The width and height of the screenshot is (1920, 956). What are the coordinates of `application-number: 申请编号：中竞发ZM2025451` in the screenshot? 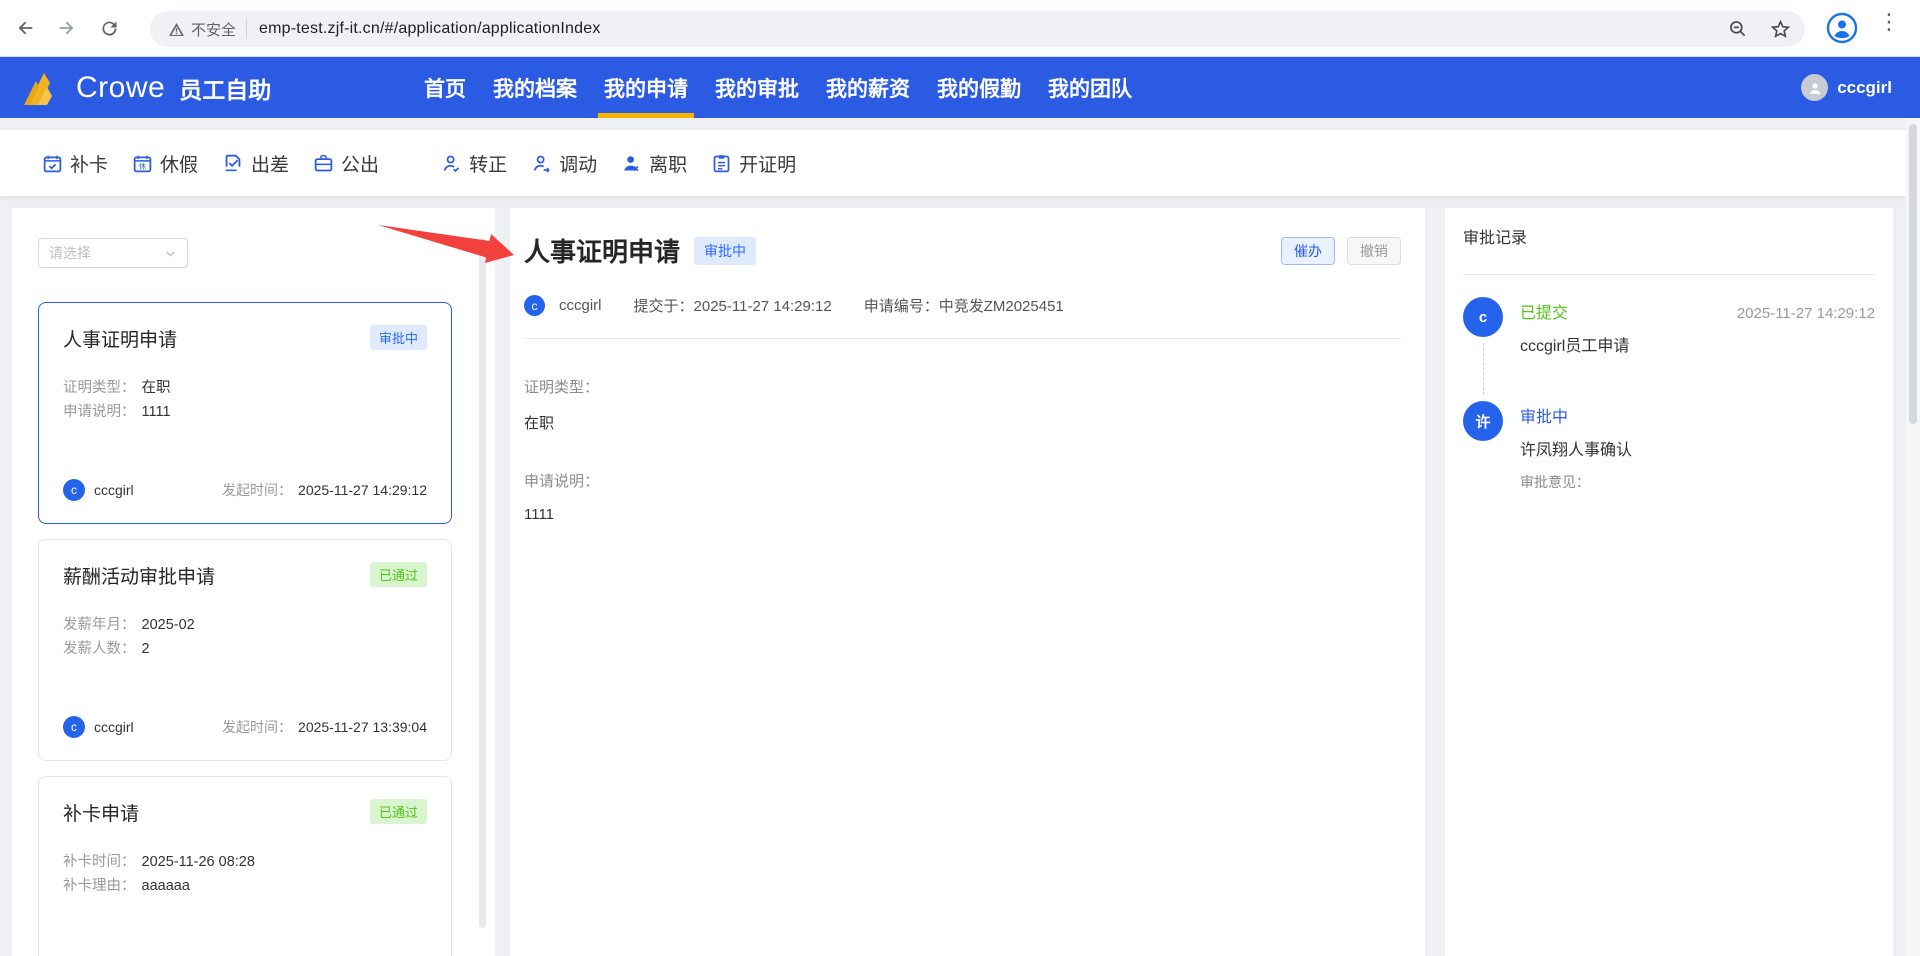 It's located at (963, 306).